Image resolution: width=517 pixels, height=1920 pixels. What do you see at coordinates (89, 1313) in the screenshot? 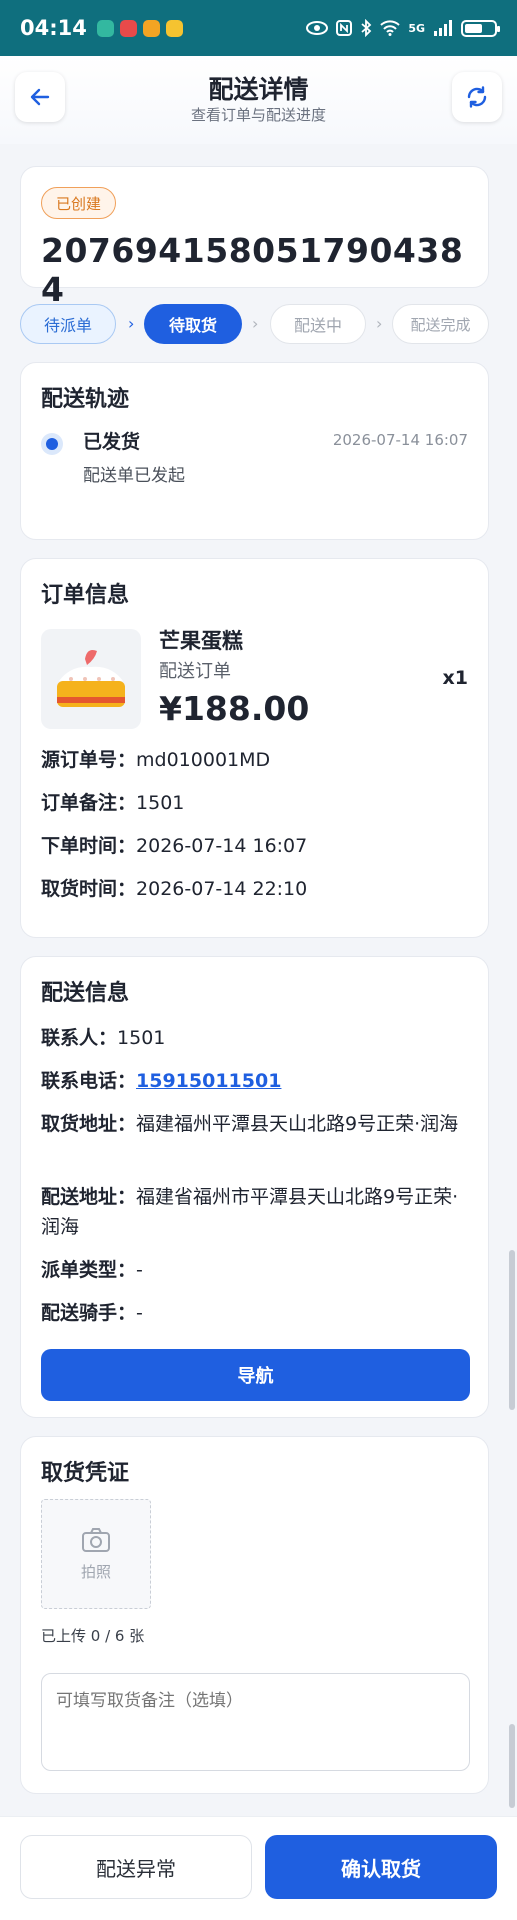
I see `field-key: 配送骑手：` at bounding box center [89, 1313].